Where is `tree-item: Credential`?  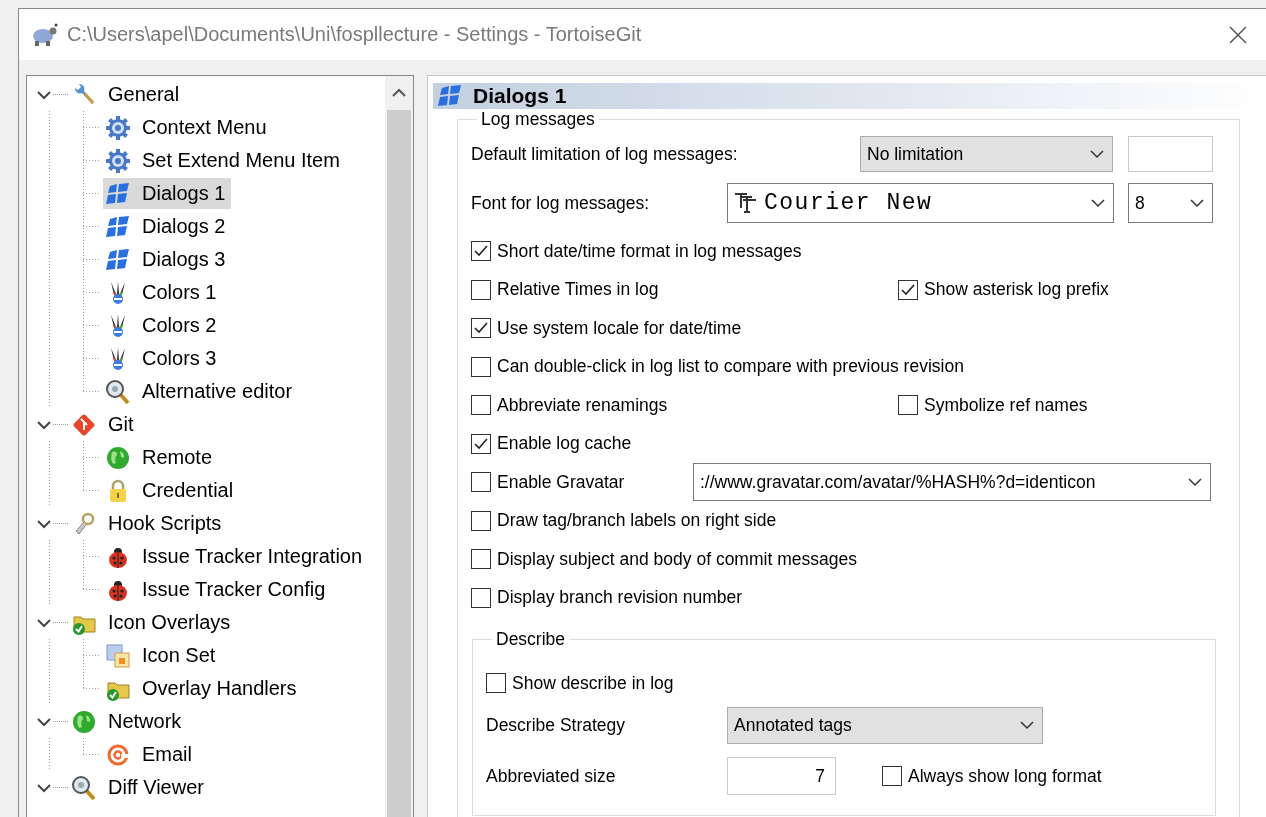 tree-item: Credential is located at coordinates (171, 490).